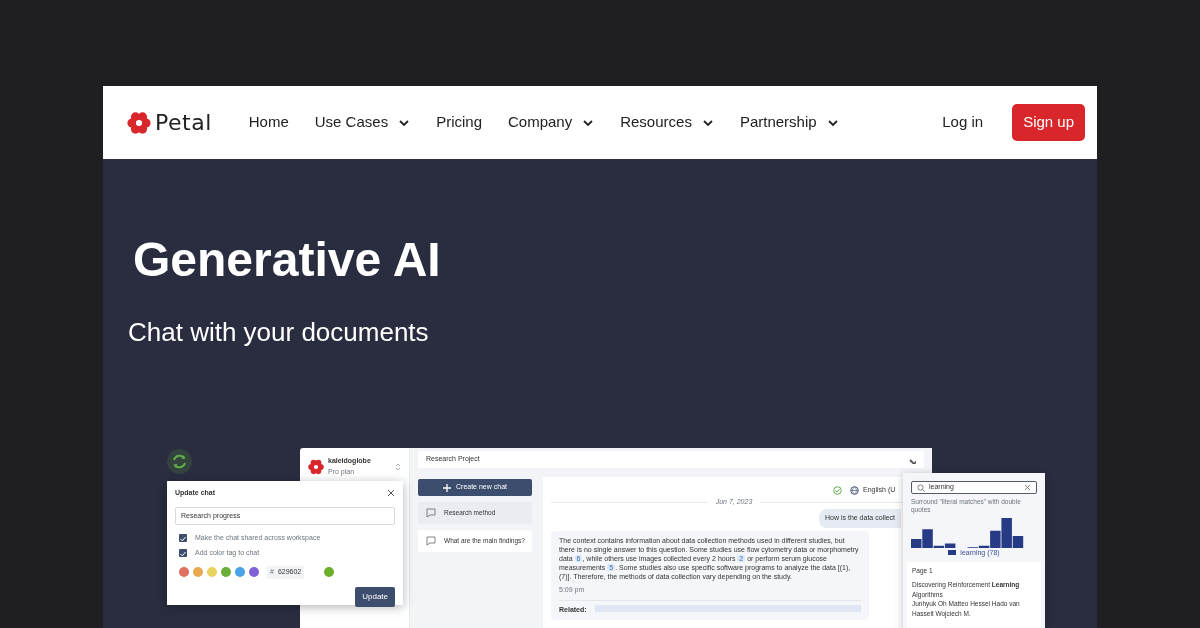 This screenshot has width=1200, height=628. I want to click on update-button: Update, so click(375, 596).